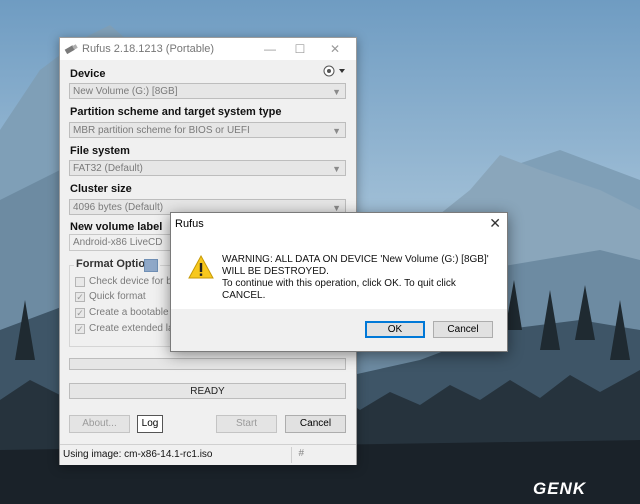  I want to click on usb-drive-icon, so click(71, 49).